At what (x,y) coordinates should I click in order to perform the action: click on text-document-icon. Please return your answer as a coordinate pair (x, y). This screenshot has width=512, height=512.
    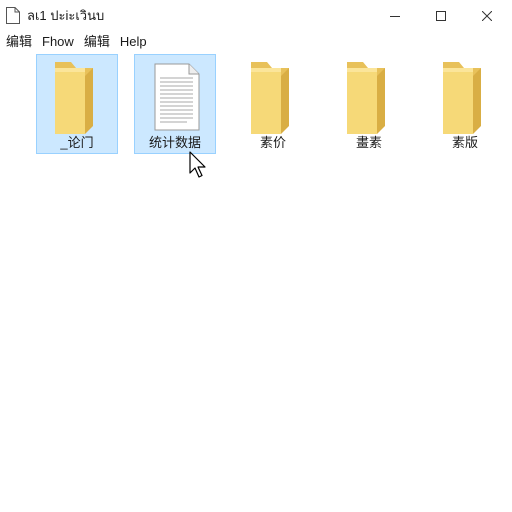
    Looking at the image, I should click on (177, 97).